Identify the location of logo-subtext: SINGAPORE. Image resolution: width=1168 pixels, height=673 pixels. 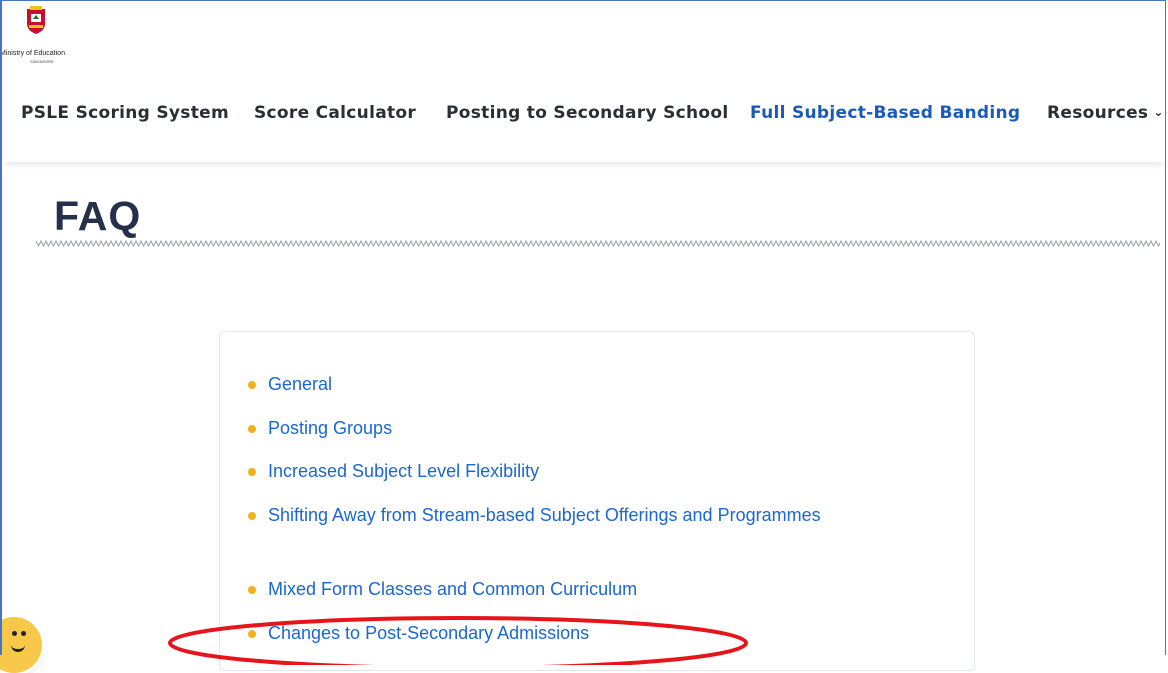
(42, 61).